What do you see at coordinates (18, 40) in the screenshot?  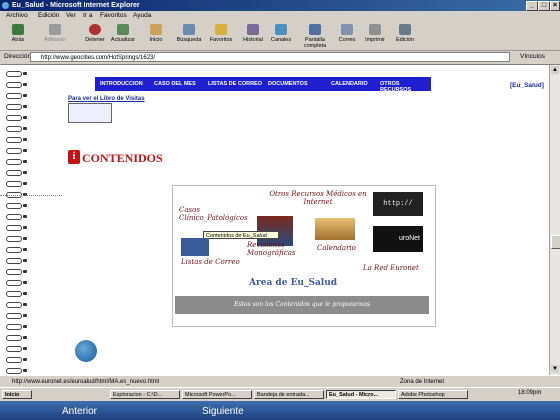 I see `back-label: Atrás` at bounding box center [18, 40].